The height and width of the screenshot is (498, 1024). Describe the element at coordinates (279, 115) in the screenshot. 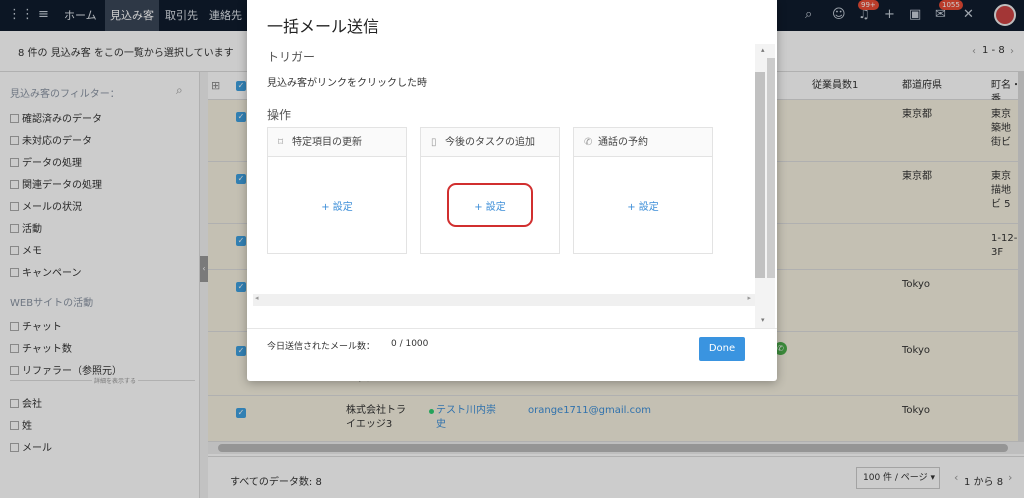

I see `action-label: 操作` at that location.